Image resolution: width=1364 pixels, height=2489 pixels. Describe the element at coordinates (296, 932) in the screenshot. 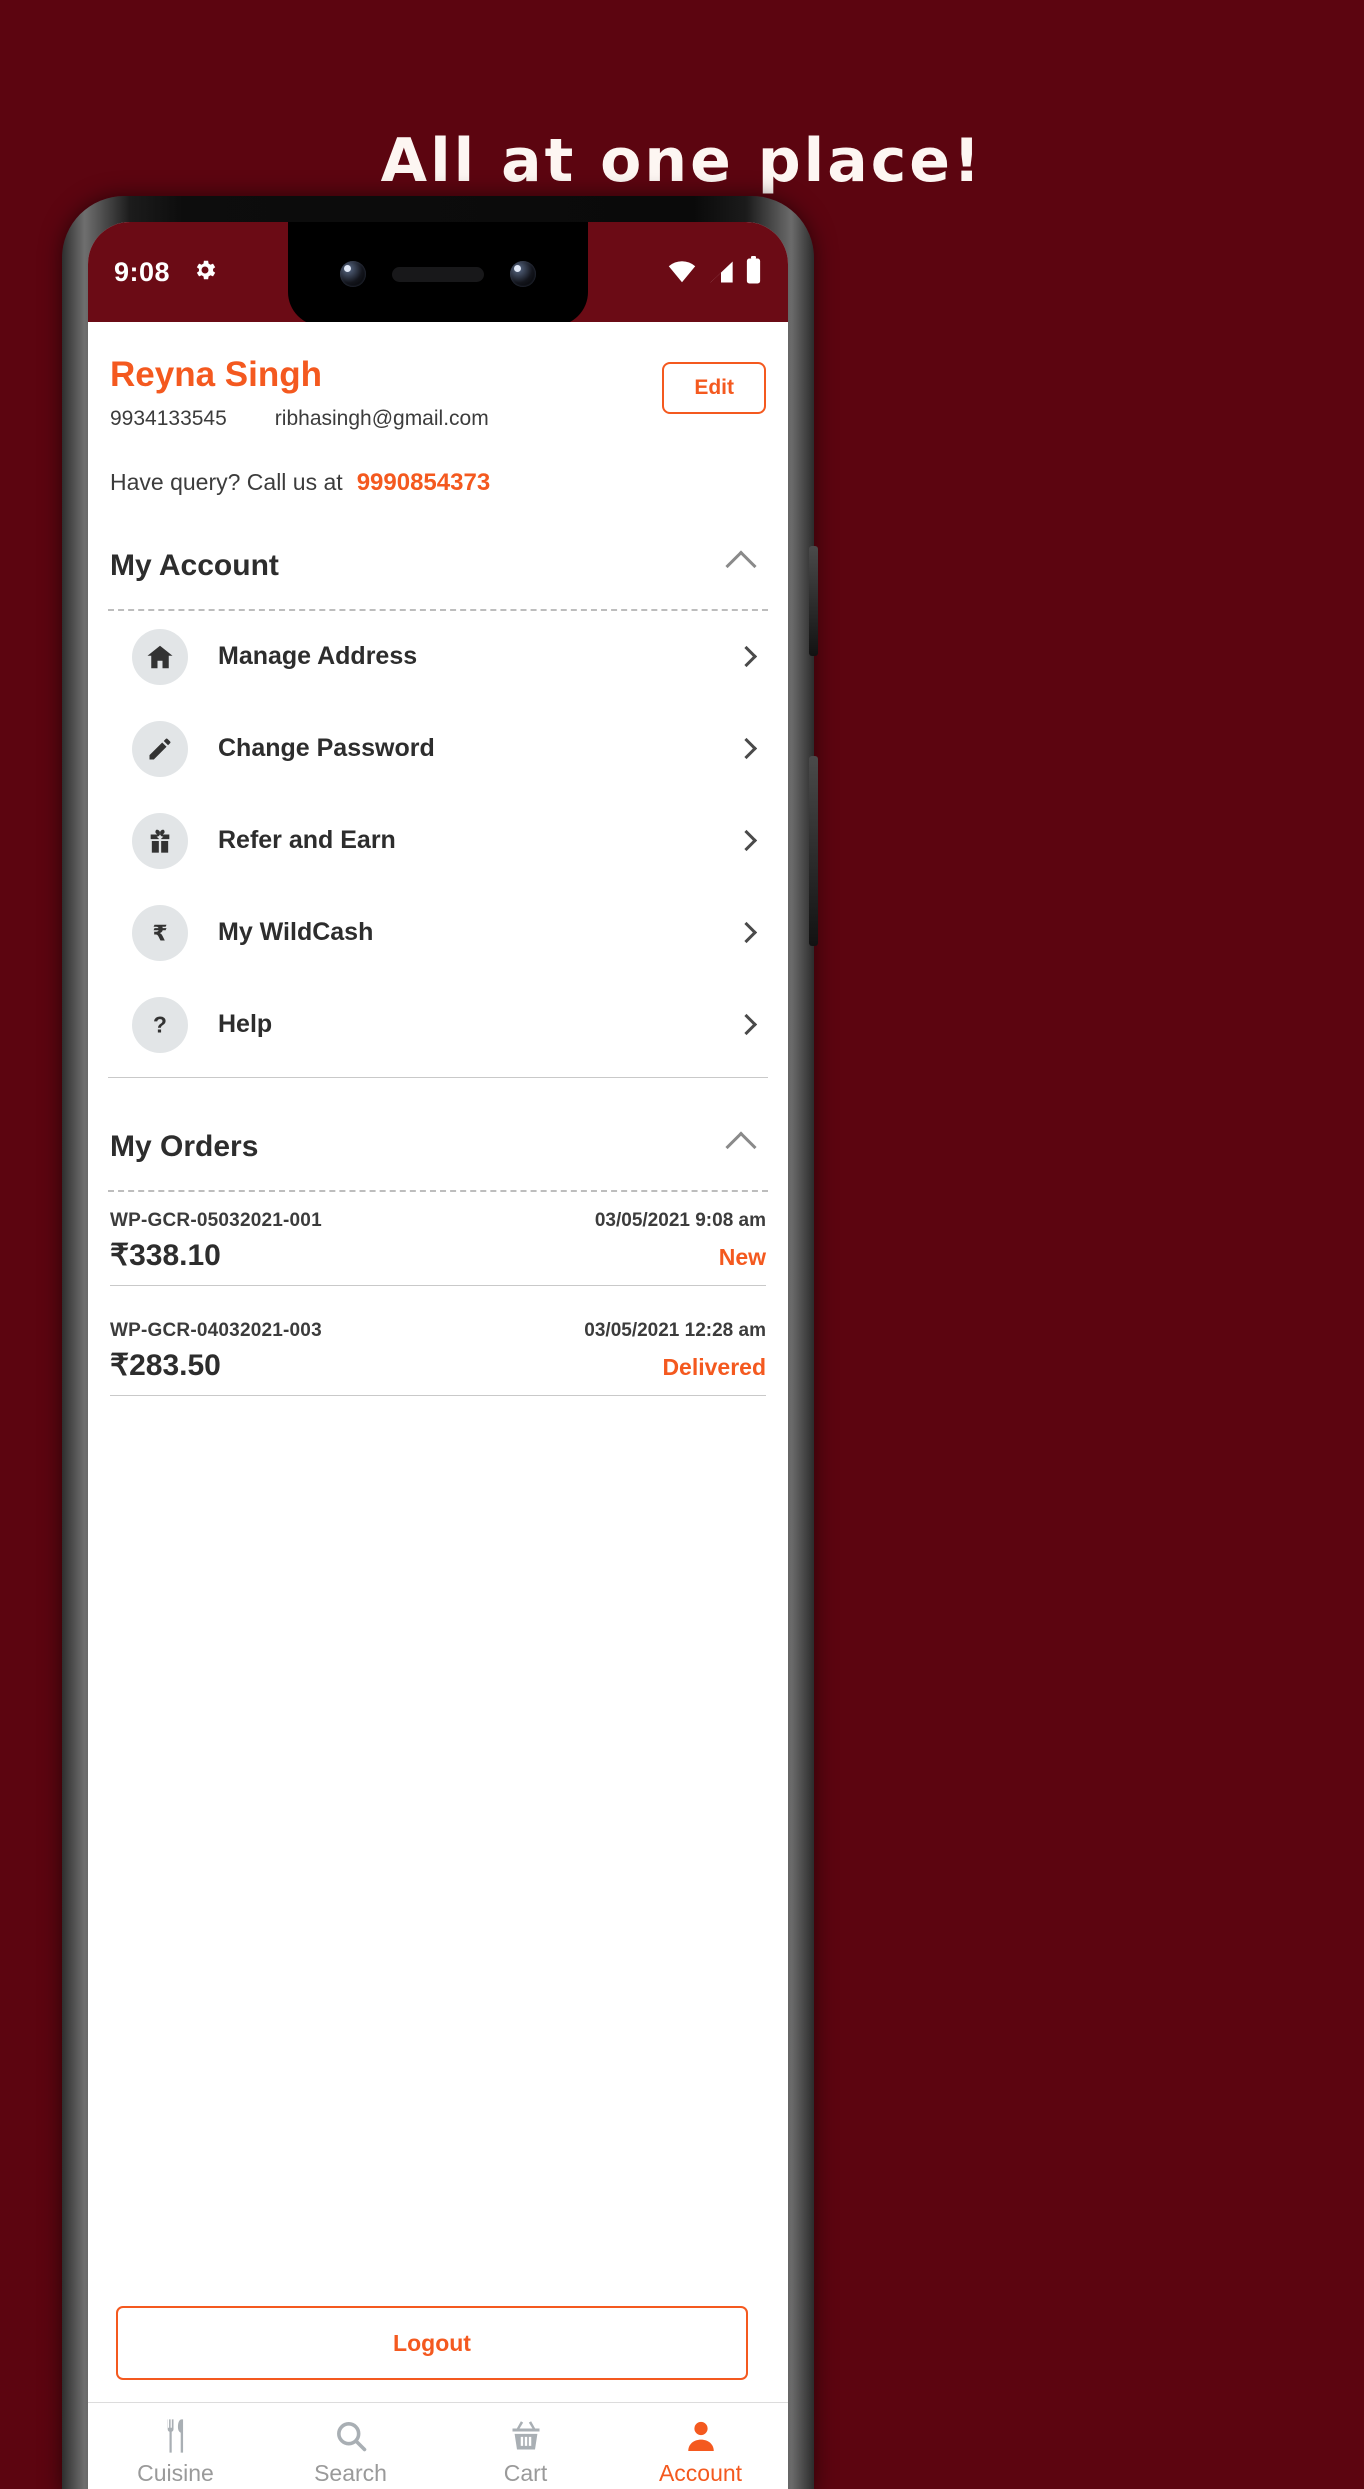

I see `menu-item-label: My WildCash` at that location.